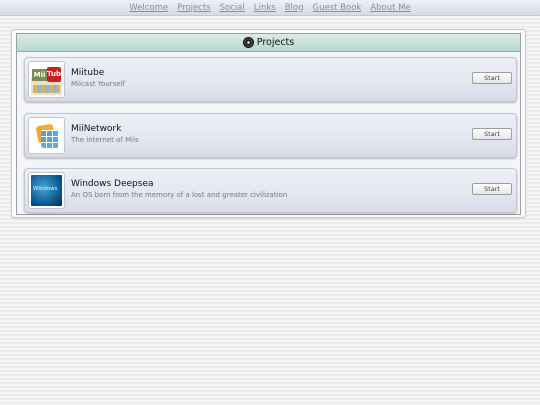 This screenshot has width=540, height=405. Describe the element at coordinates (112, 184) in the screenshot. I see `project-name: Windows Deepsea` at that location.